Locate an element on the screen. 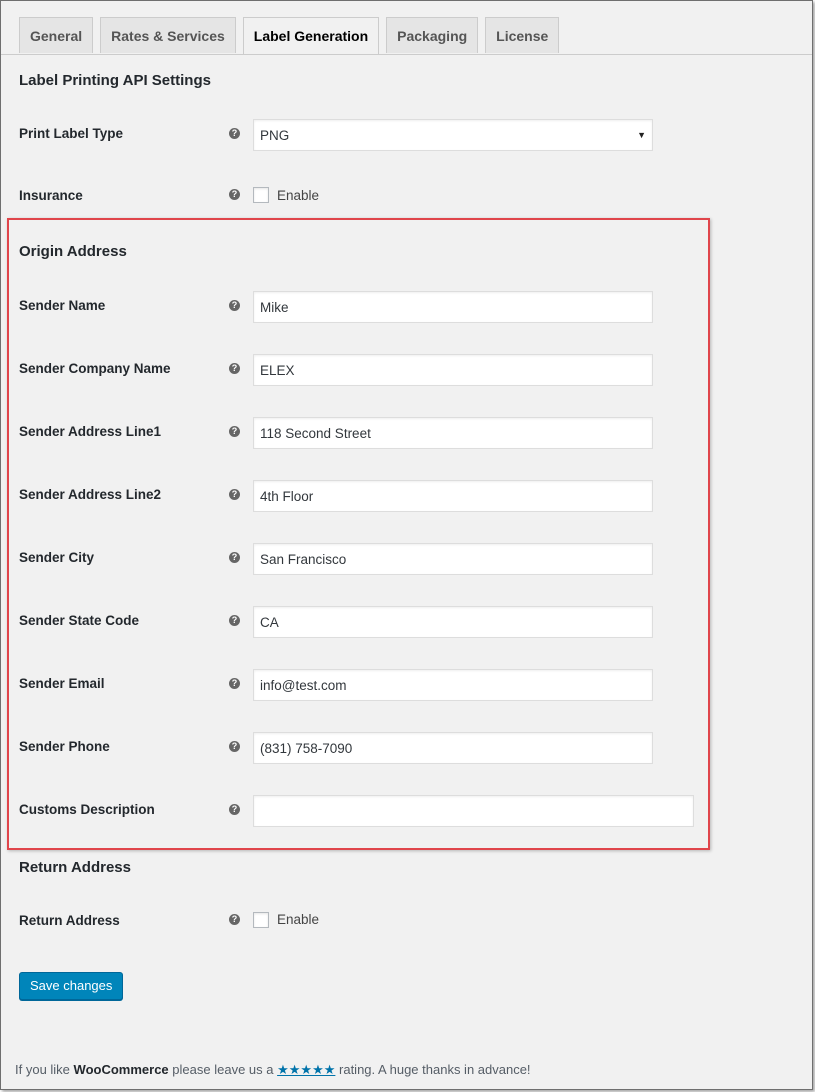  sender-address2-row: Sender Address Line2 ? is located at coordinates (406, 497).